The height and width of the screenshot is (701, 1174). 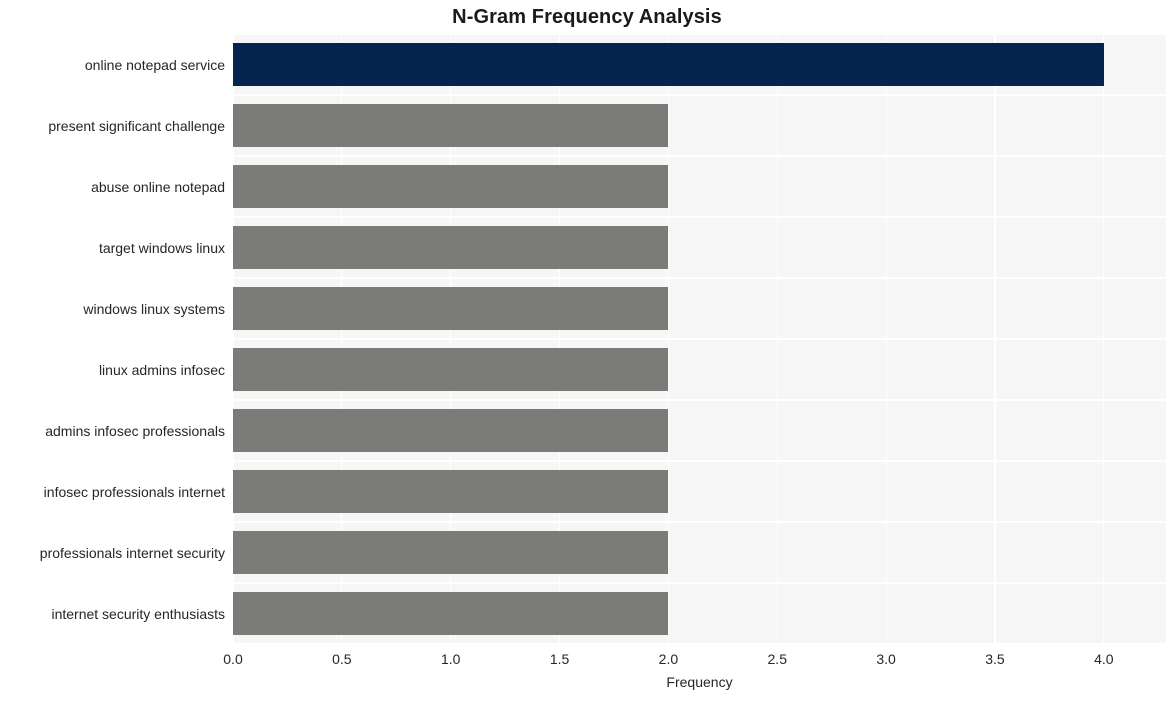 What do you see at coordinates (587, 17) in the screenshot?
I see `chart-title: N-Gram Frequency Analysis` at bounding box center [587, 17].